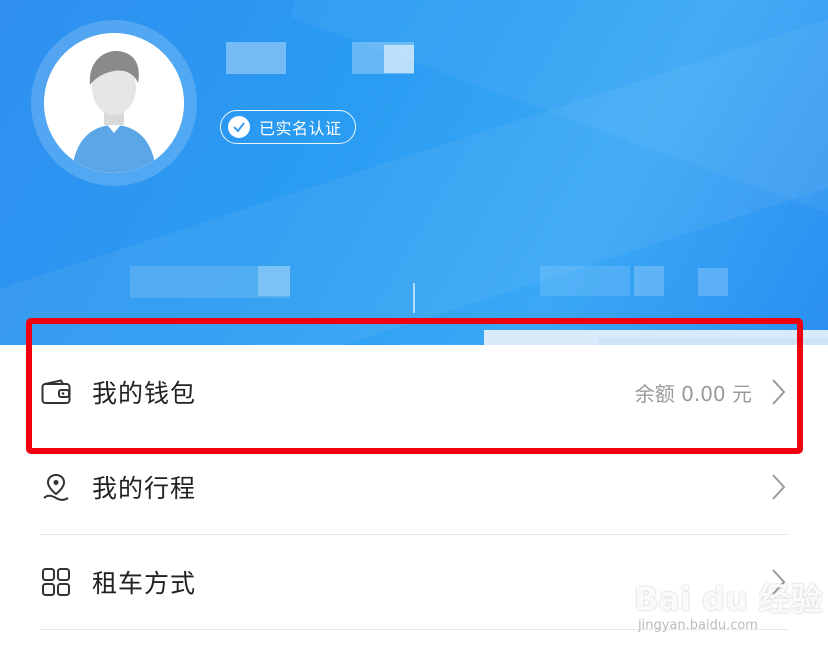 Image resolution: width=828 pixels, height=662 pixels. What do you see at coordinates (778, 487) in the screenshot?
I see `chevron-right-icon` at bounding box center [778, 487].